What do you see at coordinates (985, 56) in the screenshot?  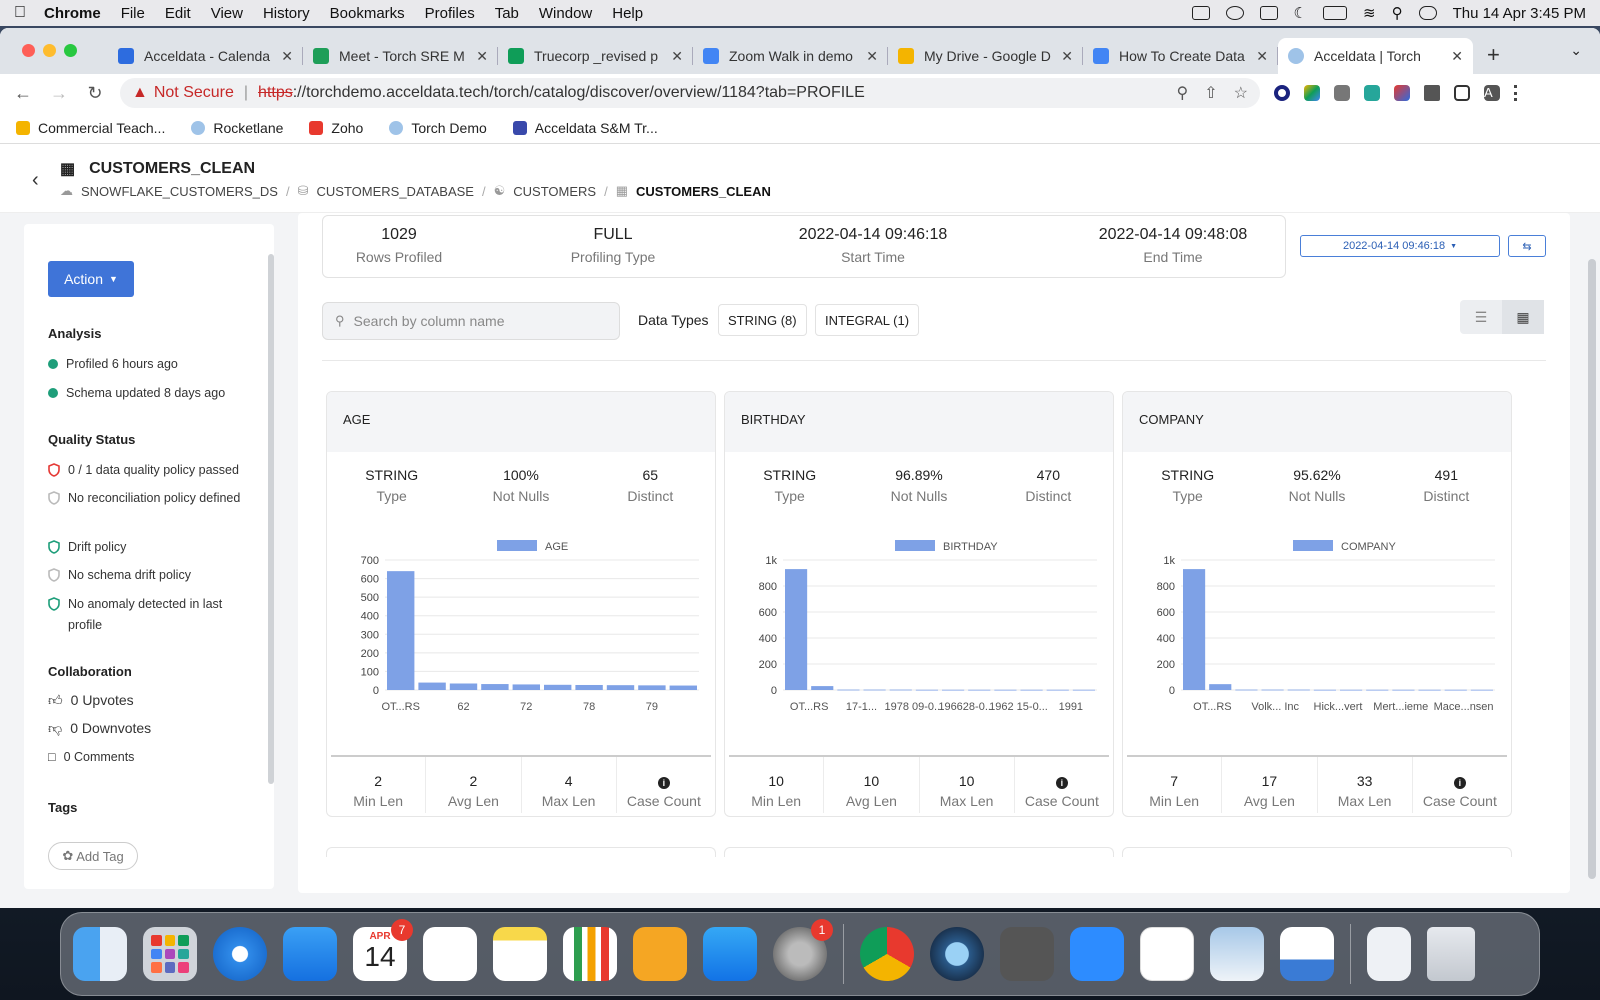 I see `browser-tab: My Drive - Google D ✕` at bounding box center [985, 56].